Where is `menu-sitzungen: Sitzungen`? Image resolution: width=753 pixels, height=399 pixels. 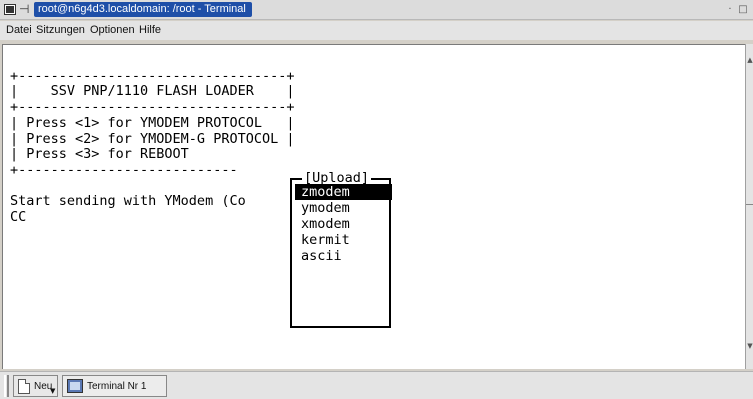
menu-sitzungen: Sitzungen is located at coordinates (60, 30).